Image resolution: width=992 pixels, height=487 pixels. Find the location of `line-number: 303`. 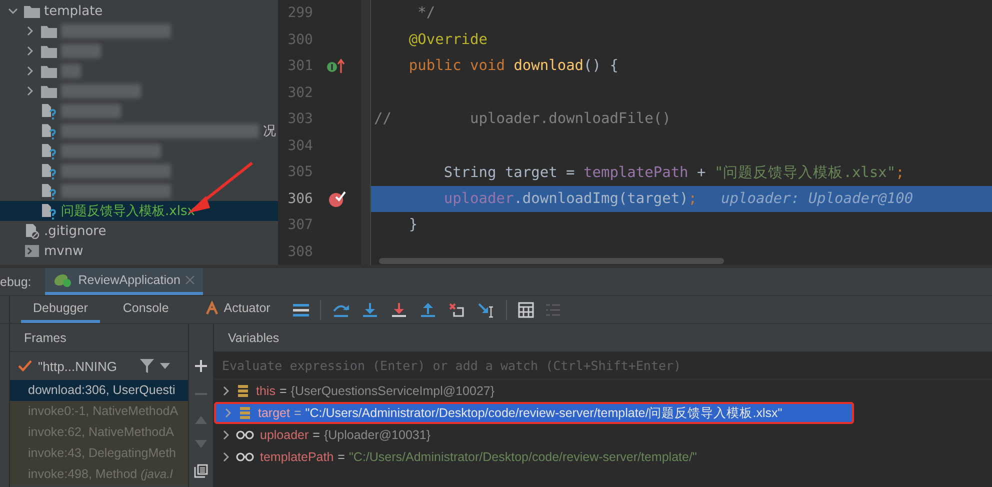

line-number: 303 is located at coordinates (299, 119).